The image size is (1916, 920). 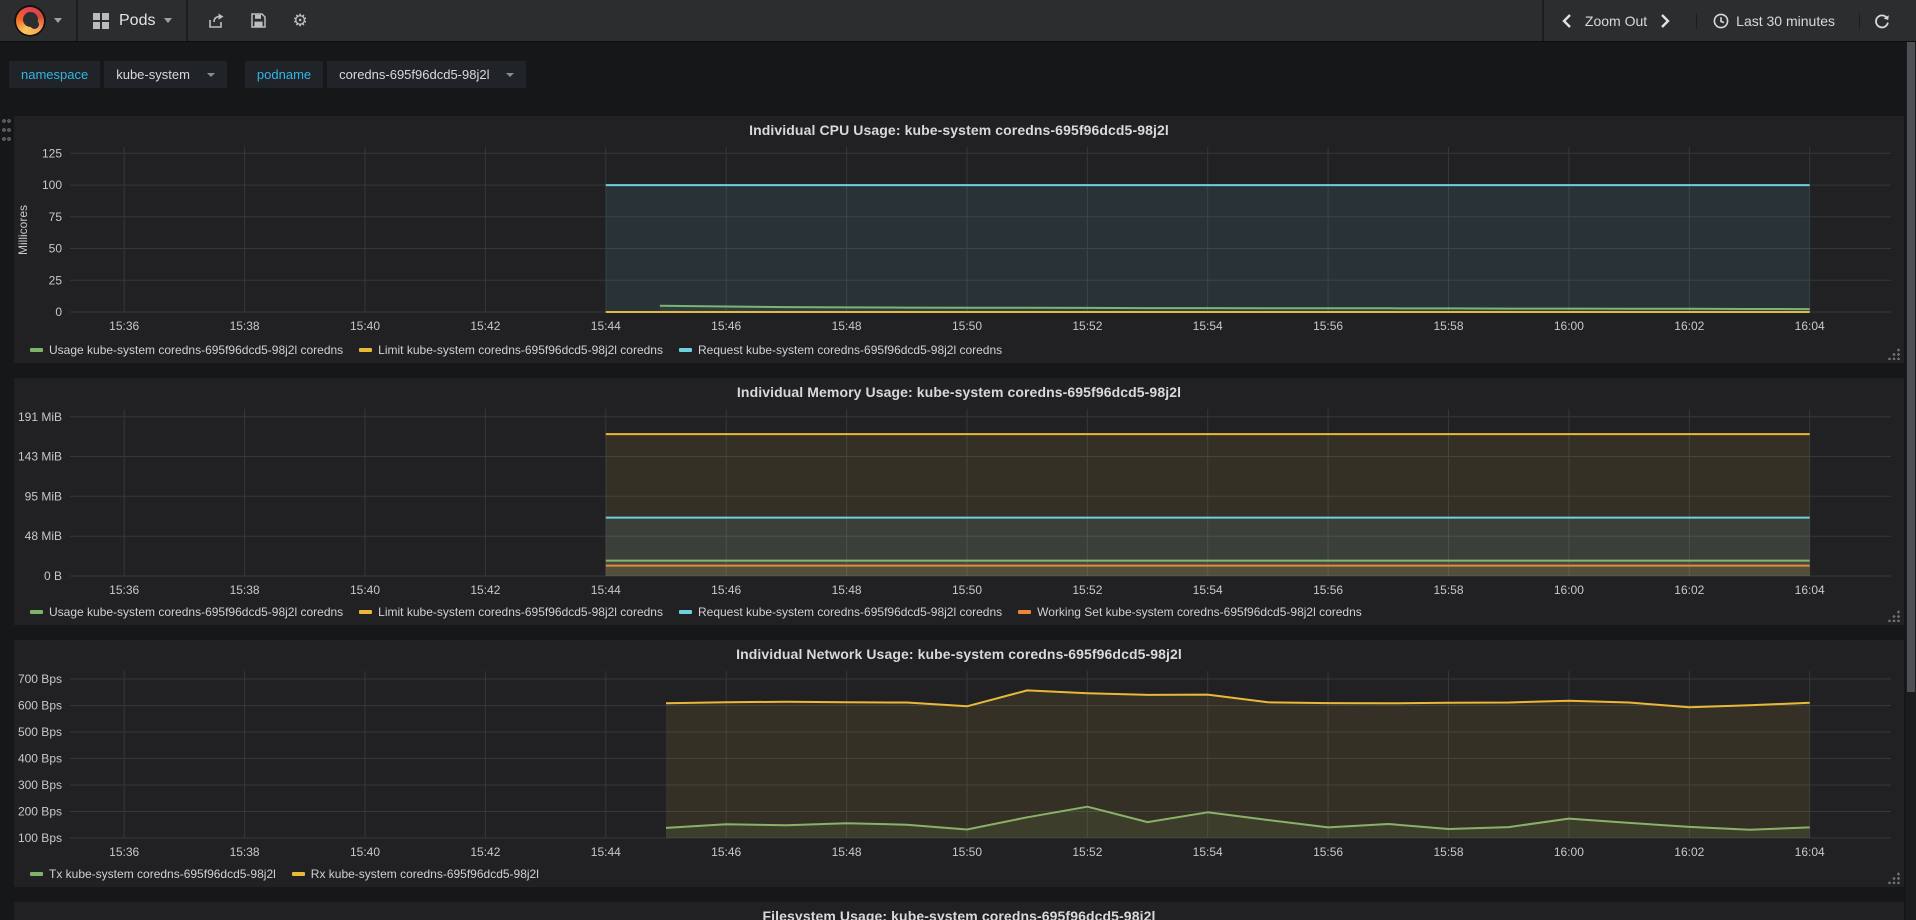 I want to click on save-icon, so click(x=259, y=20).